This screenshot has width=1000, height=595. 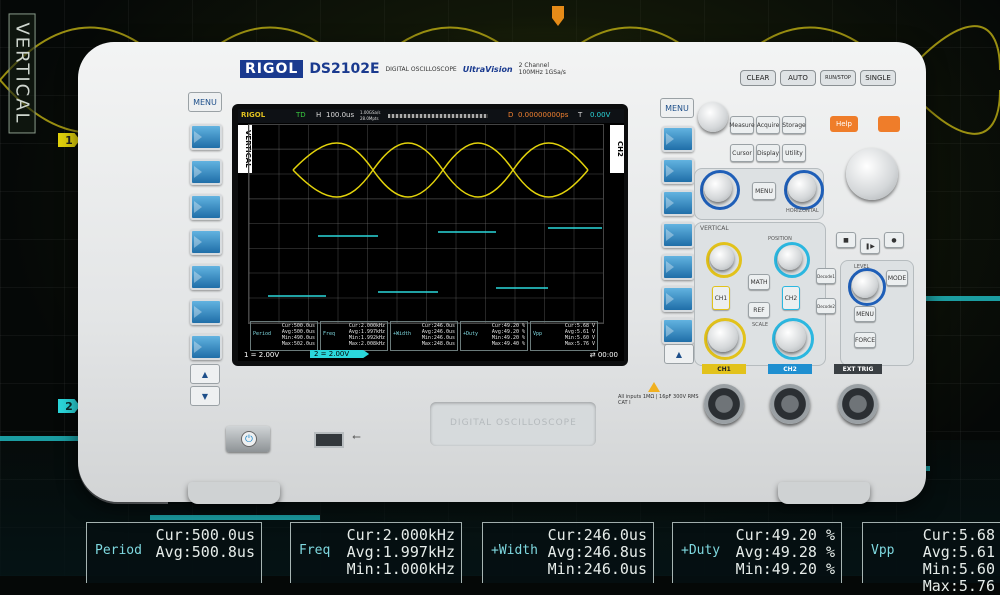 What do you see at coordinates (722, 258) in the screenshot?
I see `ch1-position-knob` at bounding box center [722, 258].